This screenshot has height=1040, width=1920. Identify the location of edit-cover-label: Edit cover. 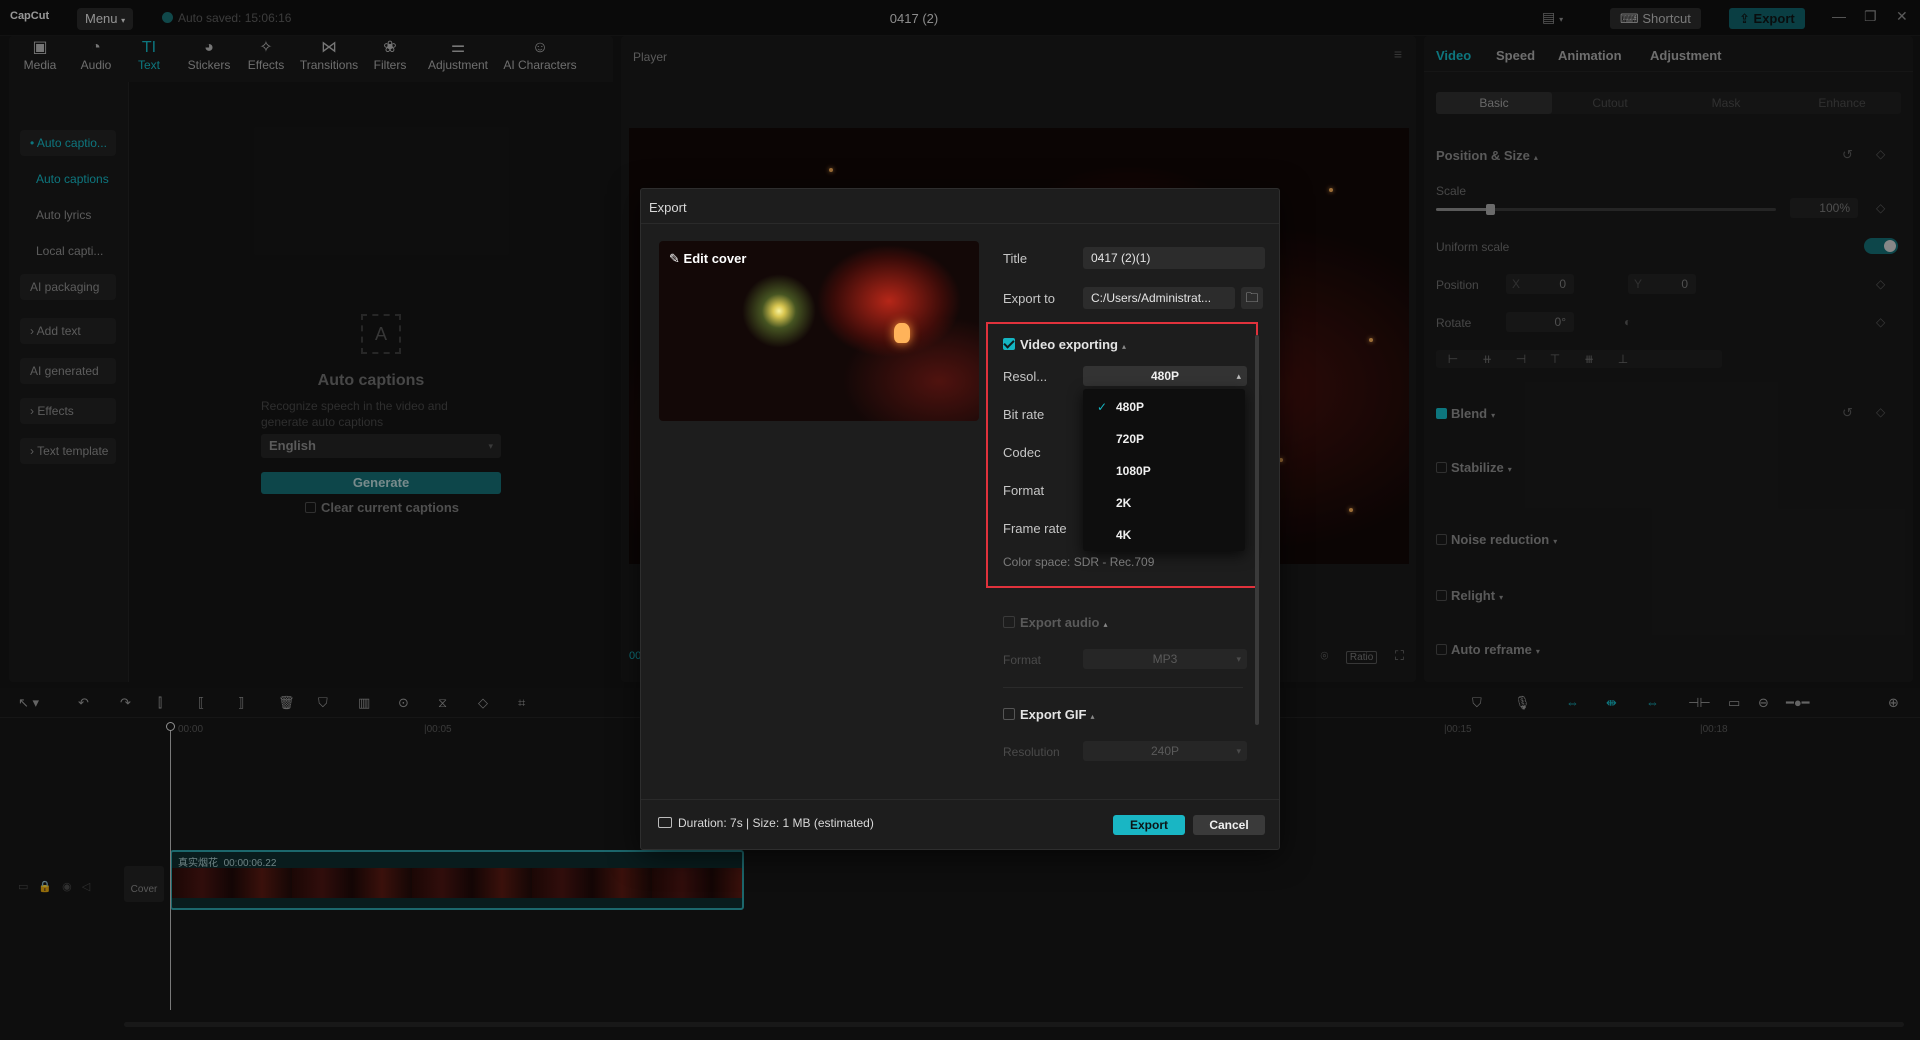
(715, 258).